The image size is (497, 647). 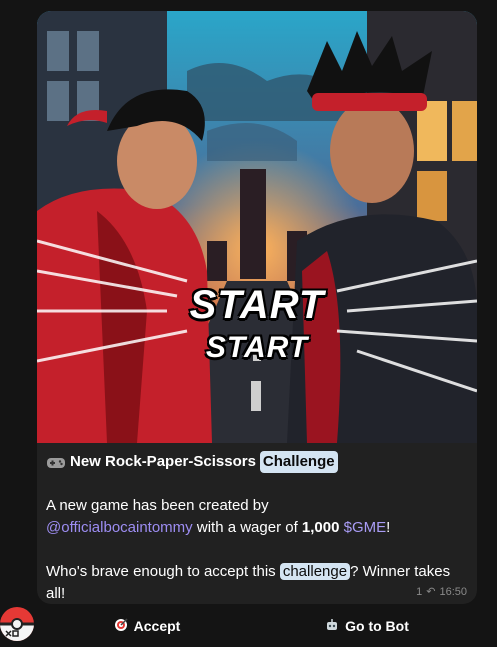 What do you see at coordinates (17, 624) in the screenshot?
I see `bot-avatar` at bounding box center [17, 624].